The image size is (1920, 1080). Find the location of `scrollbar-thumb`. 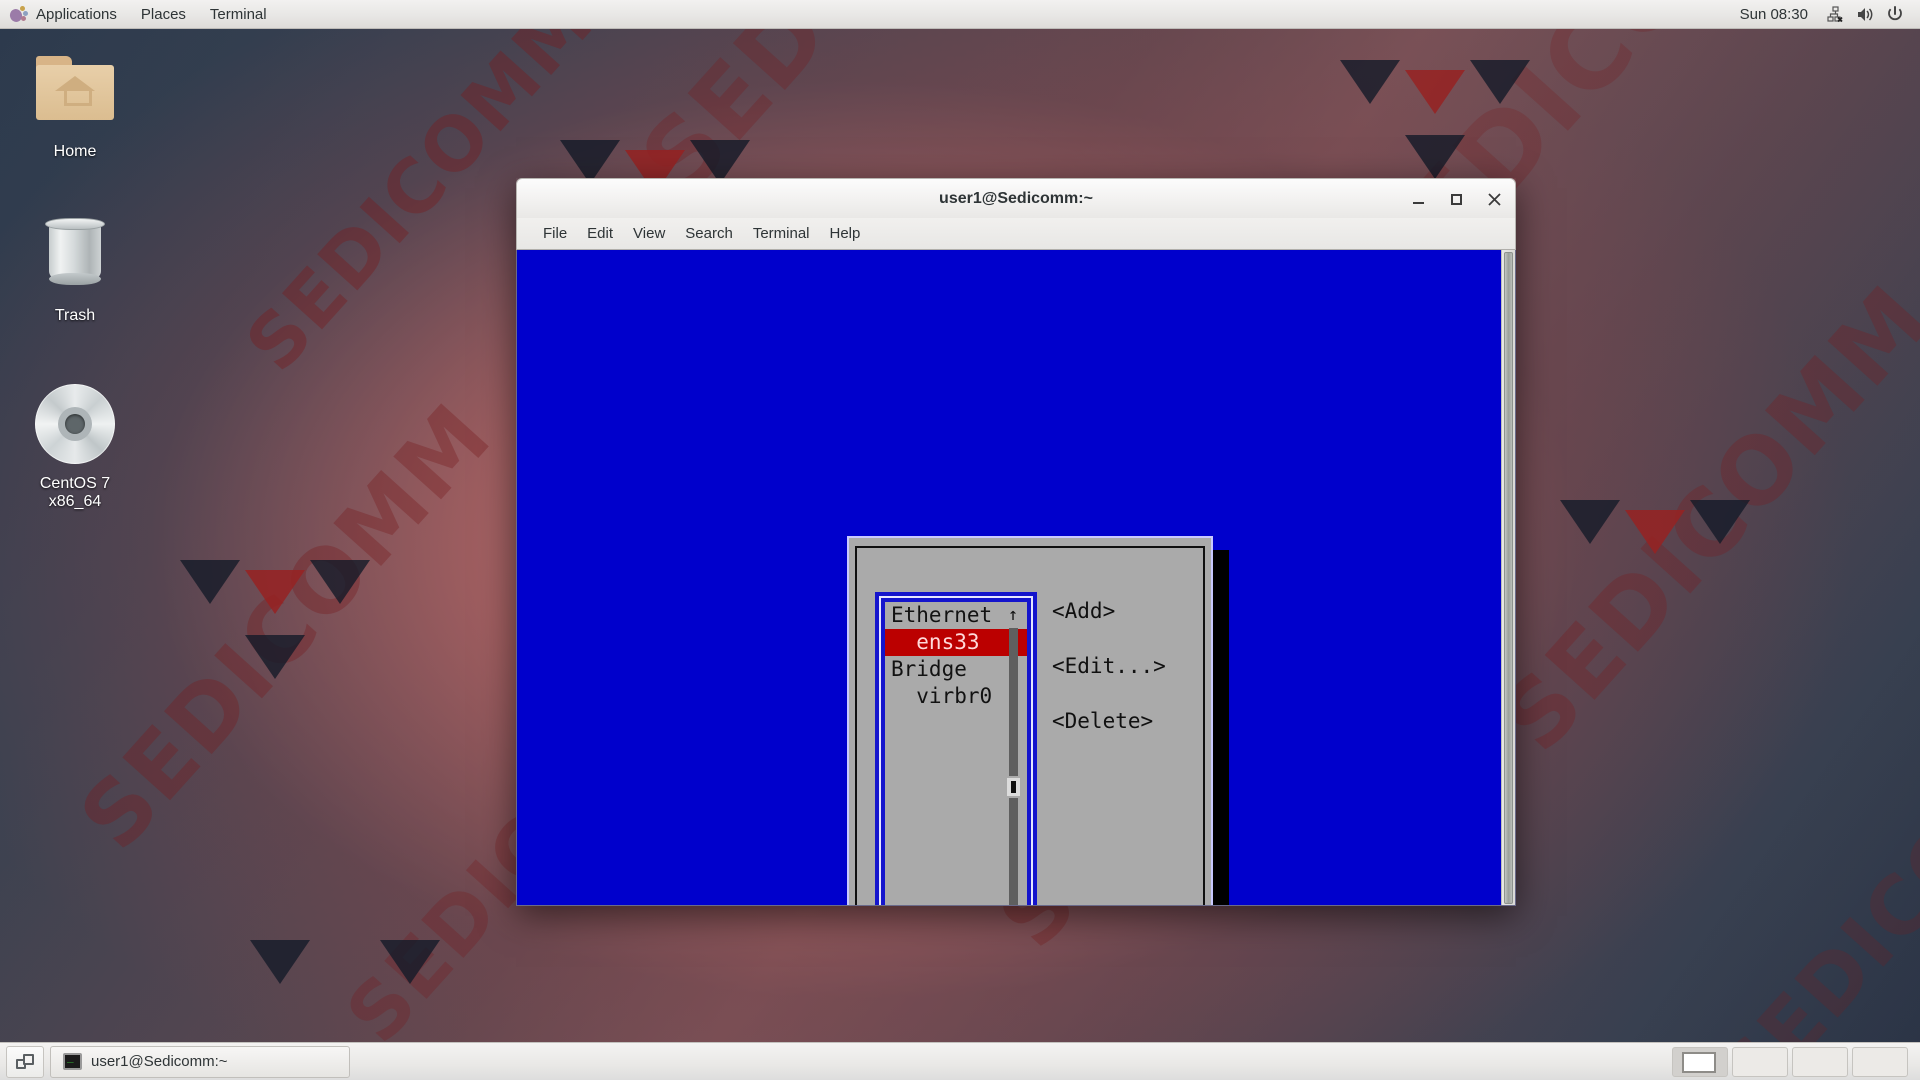

scrollbar-thumb is located at coordinates (1013, 787).